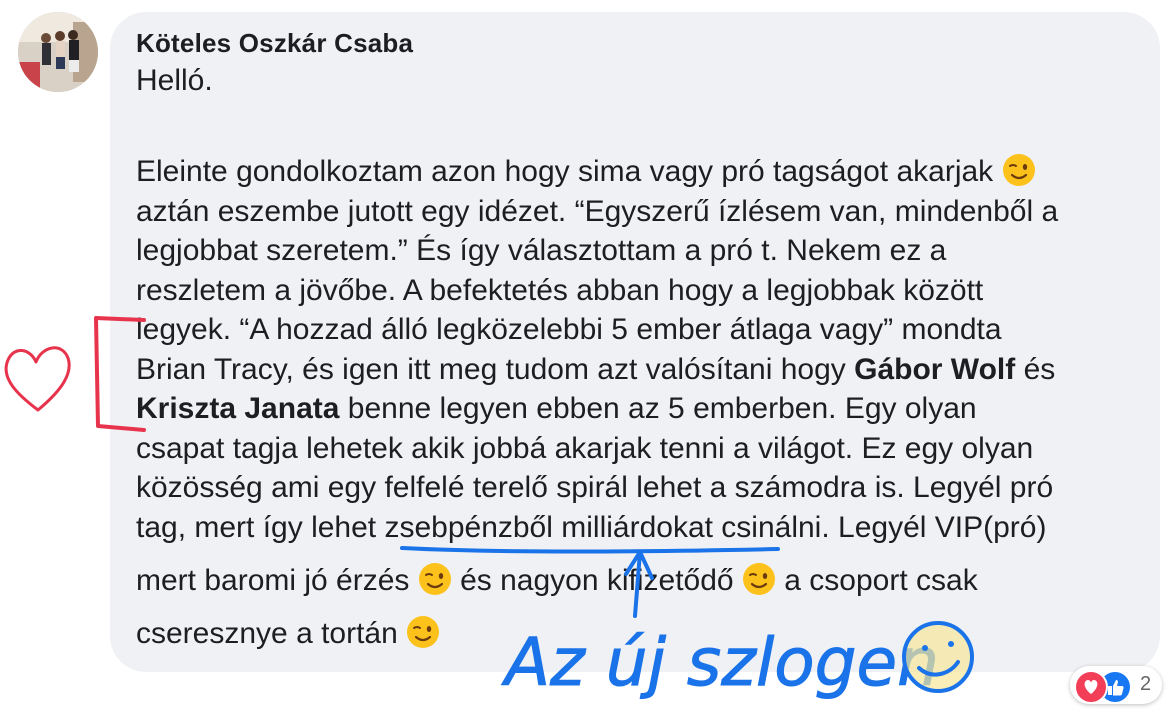 This screenshot has width=1171, height=716. What do you see at coordinates (1035, 369) in the screenshot?
I see `comment-text: és` at bounding box center [1035, 369].